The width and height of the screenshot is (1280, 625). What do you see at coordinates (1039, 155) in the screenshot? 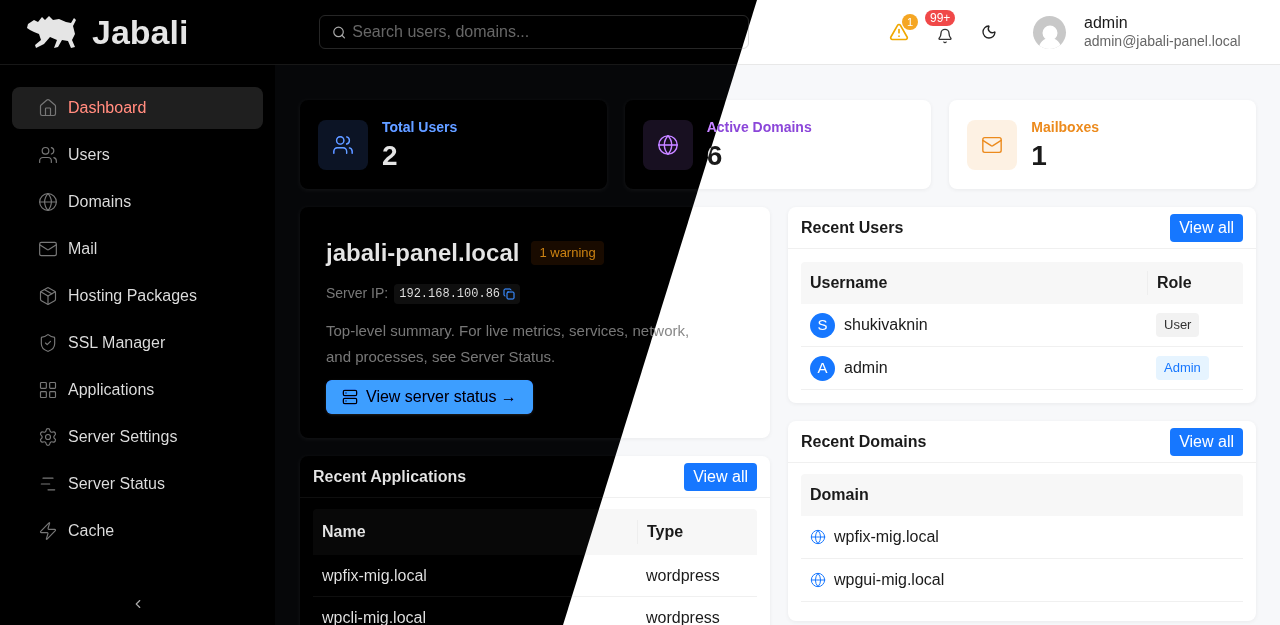
I see `stat-value: 1` at bounding box center [1039, 155].